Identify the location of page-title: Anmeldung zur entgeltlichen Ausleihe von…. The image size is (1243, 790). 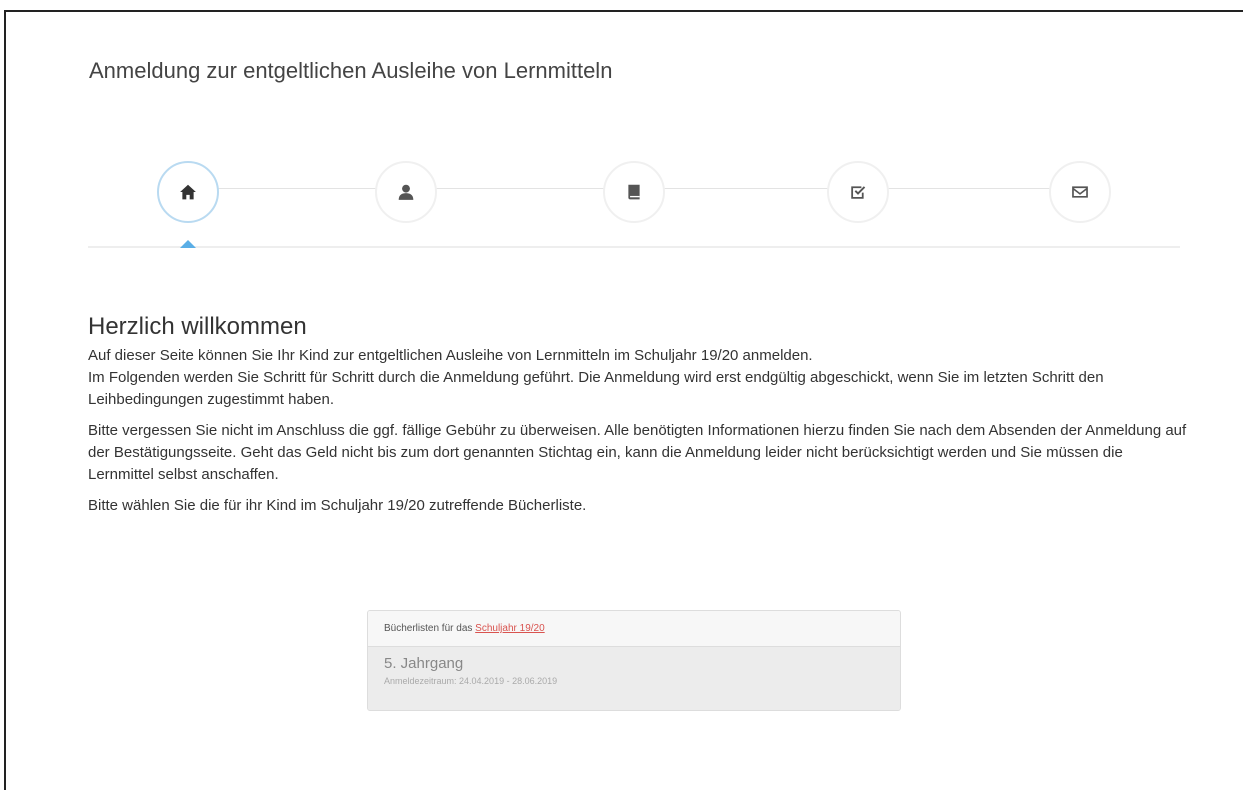
(351, 70).